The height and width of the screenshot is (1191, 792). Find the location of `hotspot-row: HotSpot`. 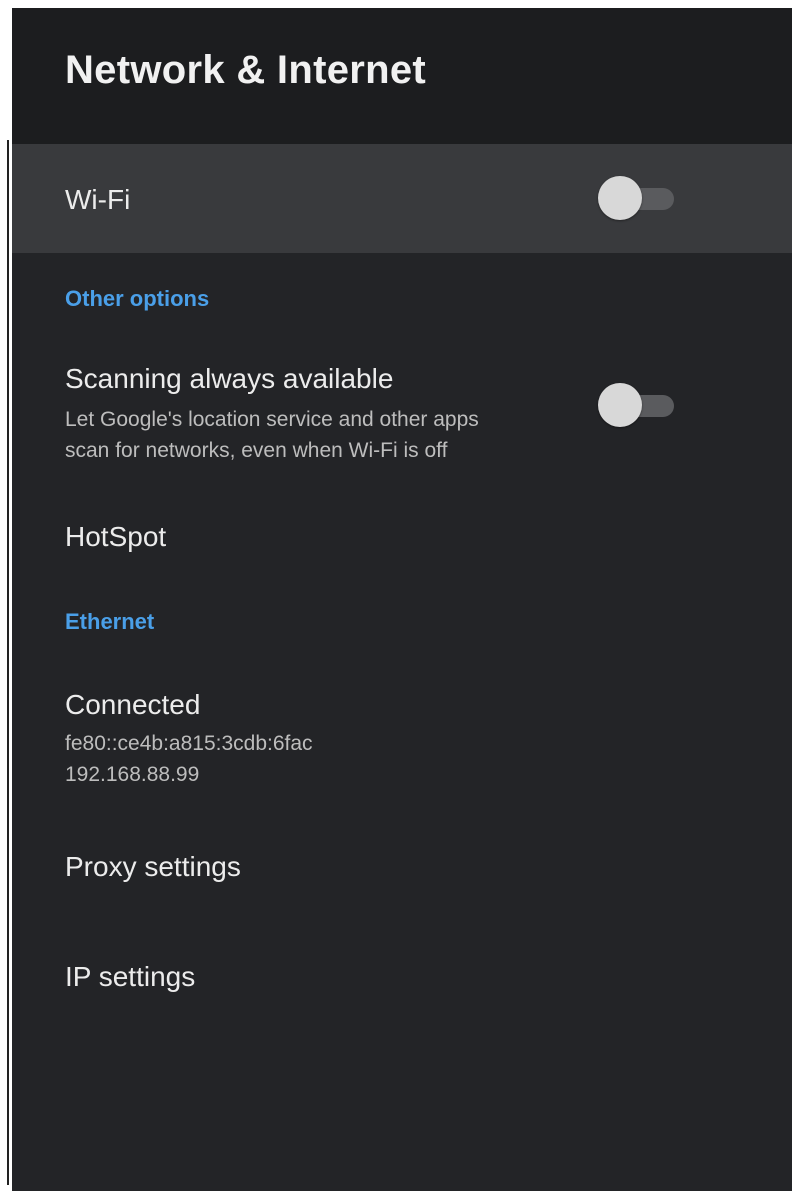

hotspot-row: HotSpot is located at coordinates (402, 541).